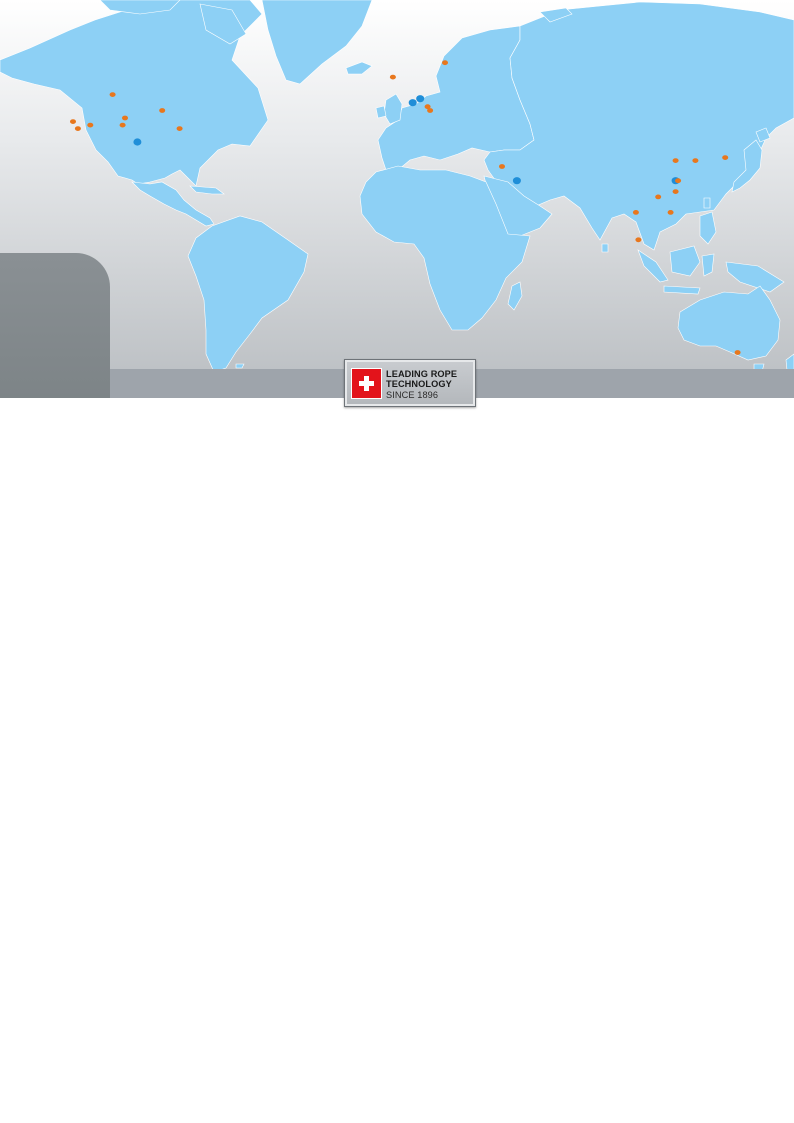 The height and width of the screenshot is (1123, 794). I want to click on leading-rope-technology-badge: LEADING ROPE TECHNOLOGY SINCE 1896, so click(410, 383).